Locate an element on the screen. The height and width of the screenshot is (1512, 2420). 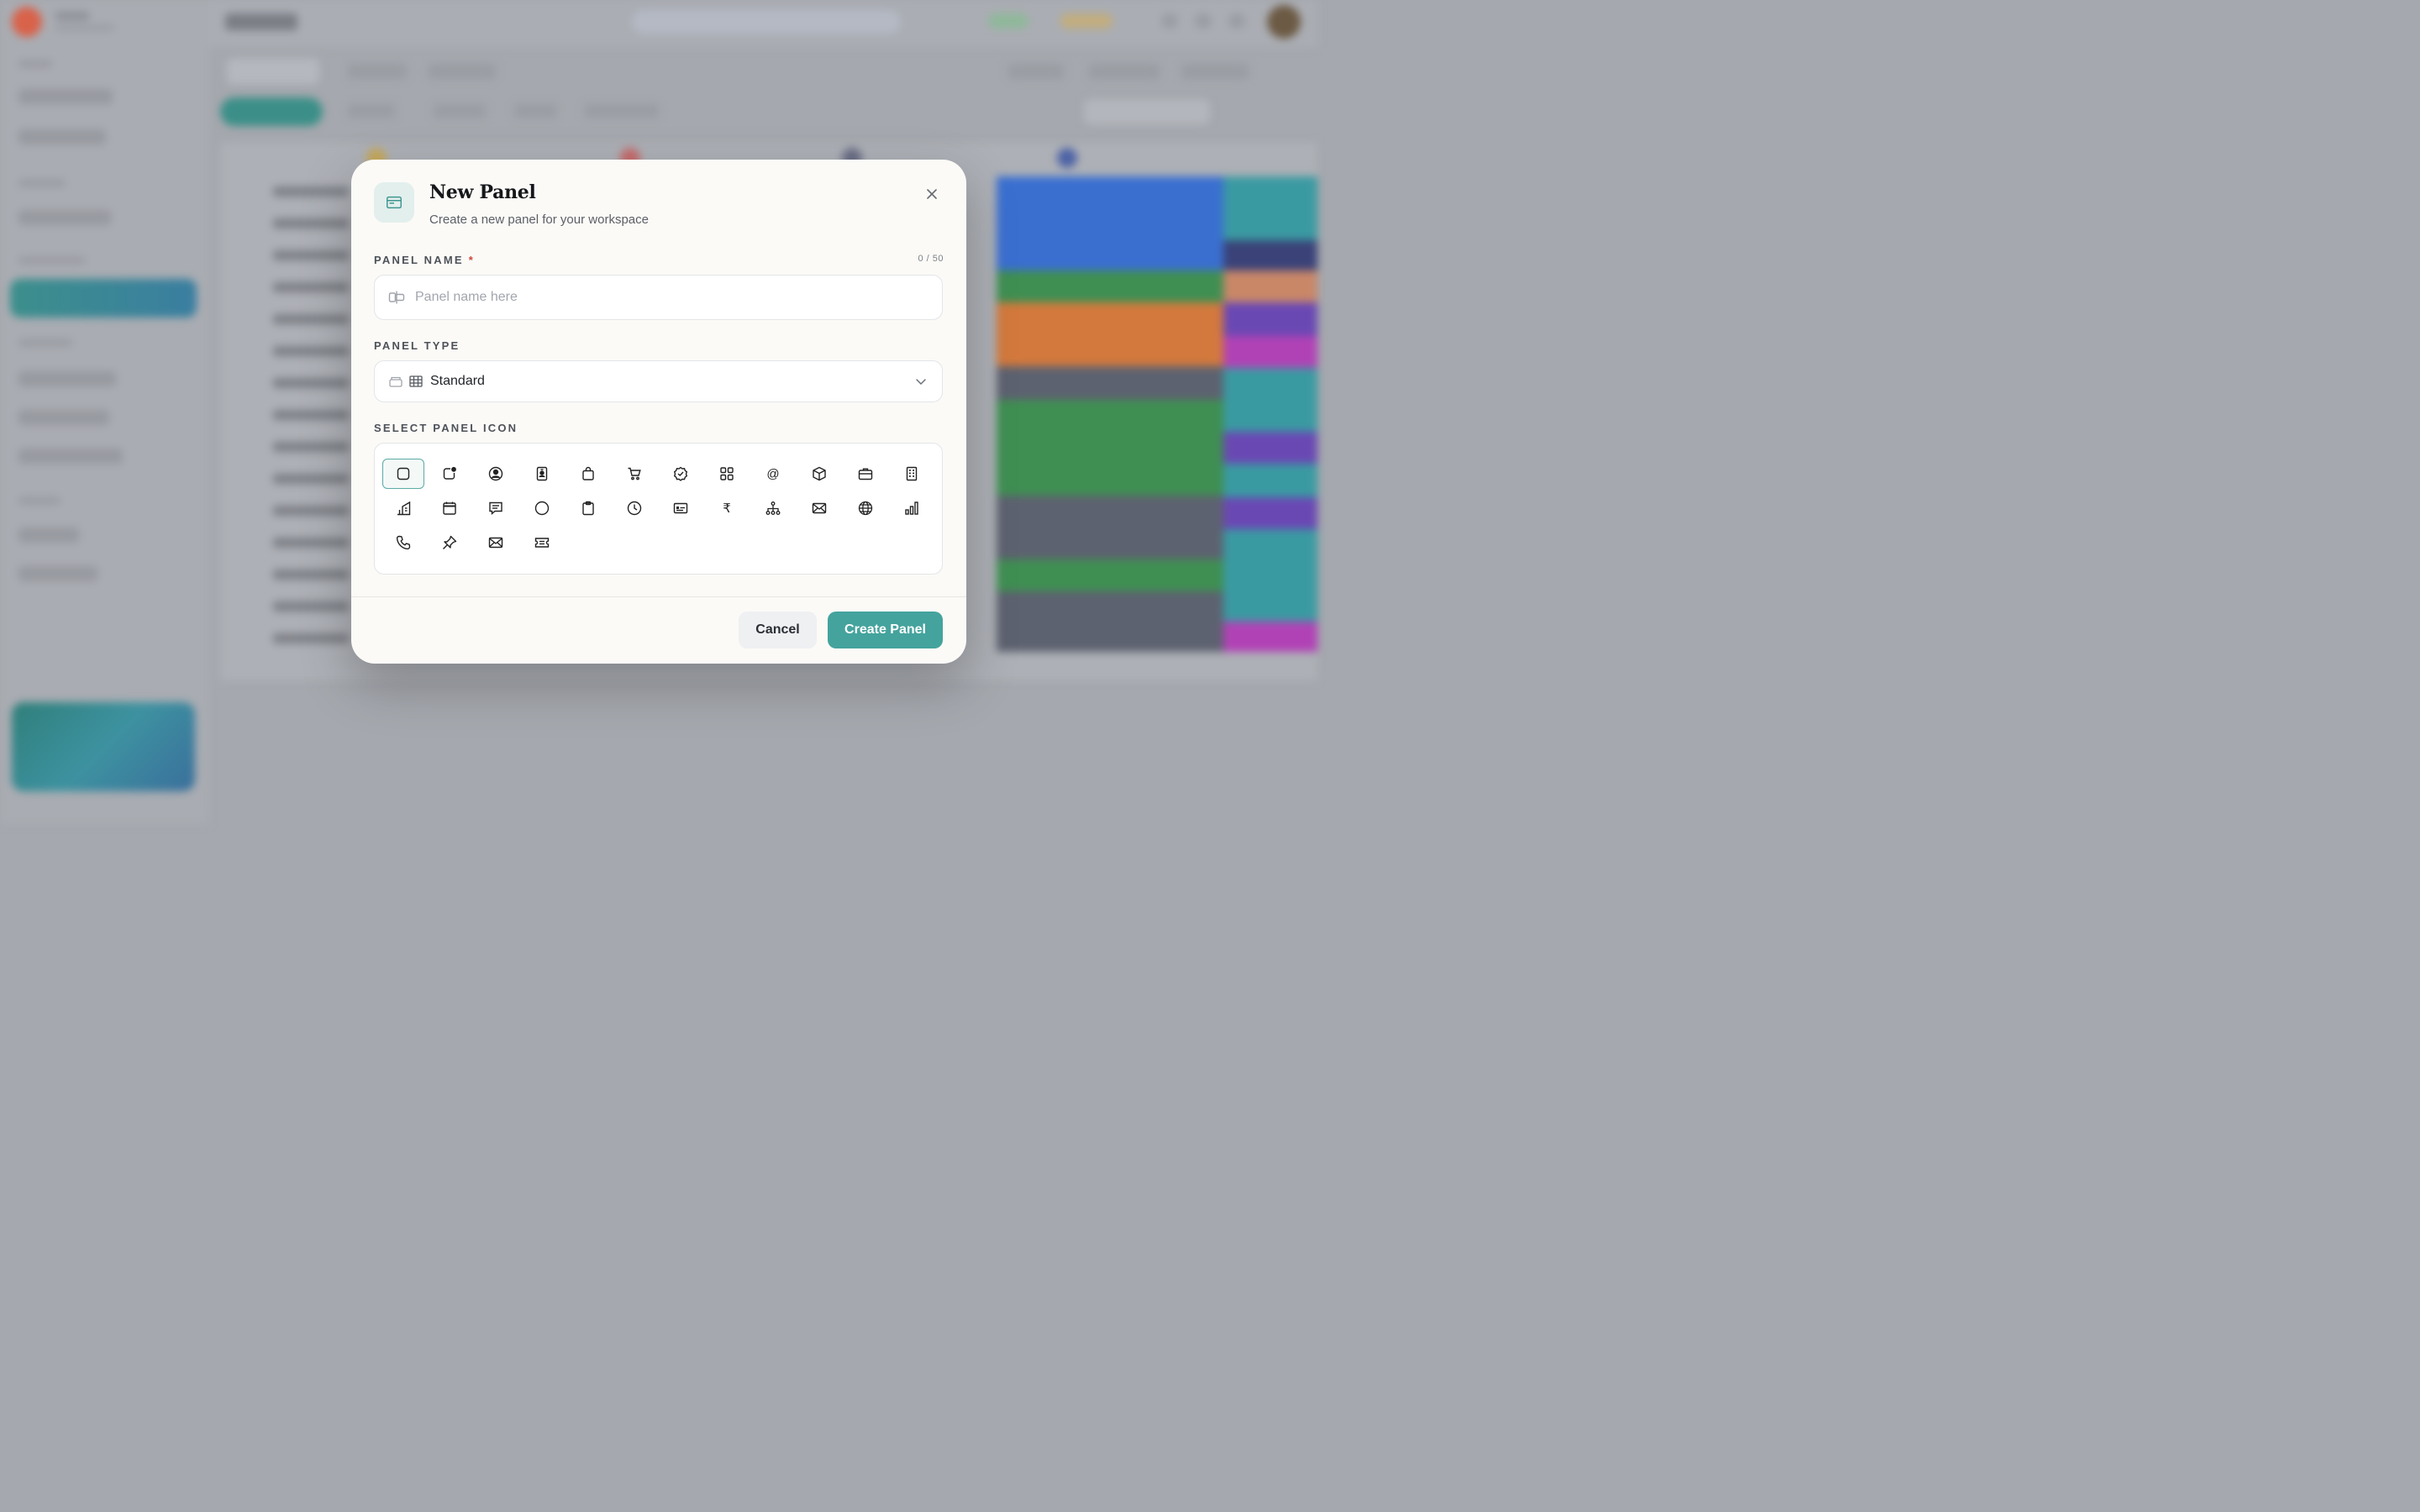
status-grid is located at coordinates (1157, 414).